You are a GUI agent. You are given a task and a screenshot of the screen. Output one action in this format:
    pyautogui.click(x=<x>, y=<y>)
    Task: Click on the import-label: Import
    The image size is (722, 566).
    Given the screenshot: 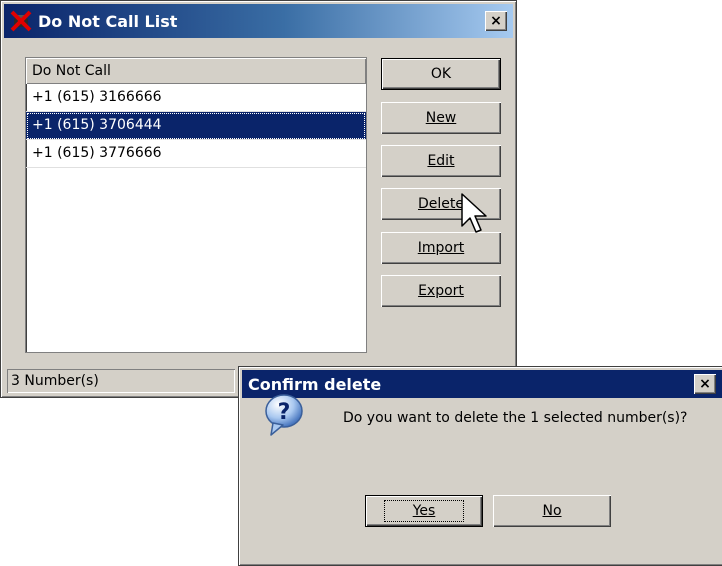 What is the action you would take?
    pyautogui.click(x=441, y=248)
    